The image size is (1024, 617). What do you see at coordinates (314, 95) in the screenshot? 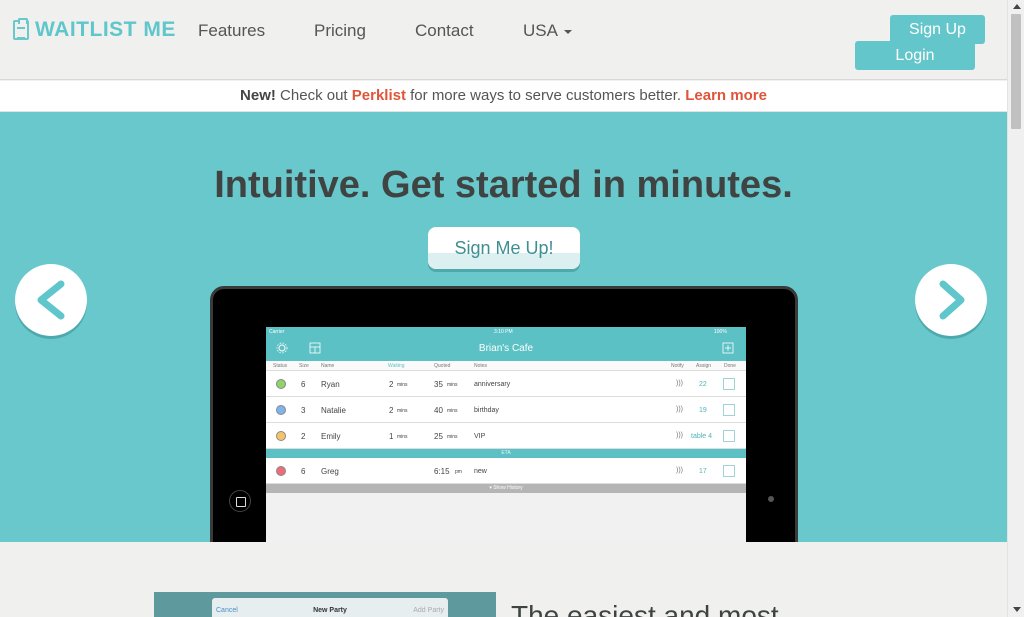
I see `banner-text-1: Check out` at bounding box center [314, 95].